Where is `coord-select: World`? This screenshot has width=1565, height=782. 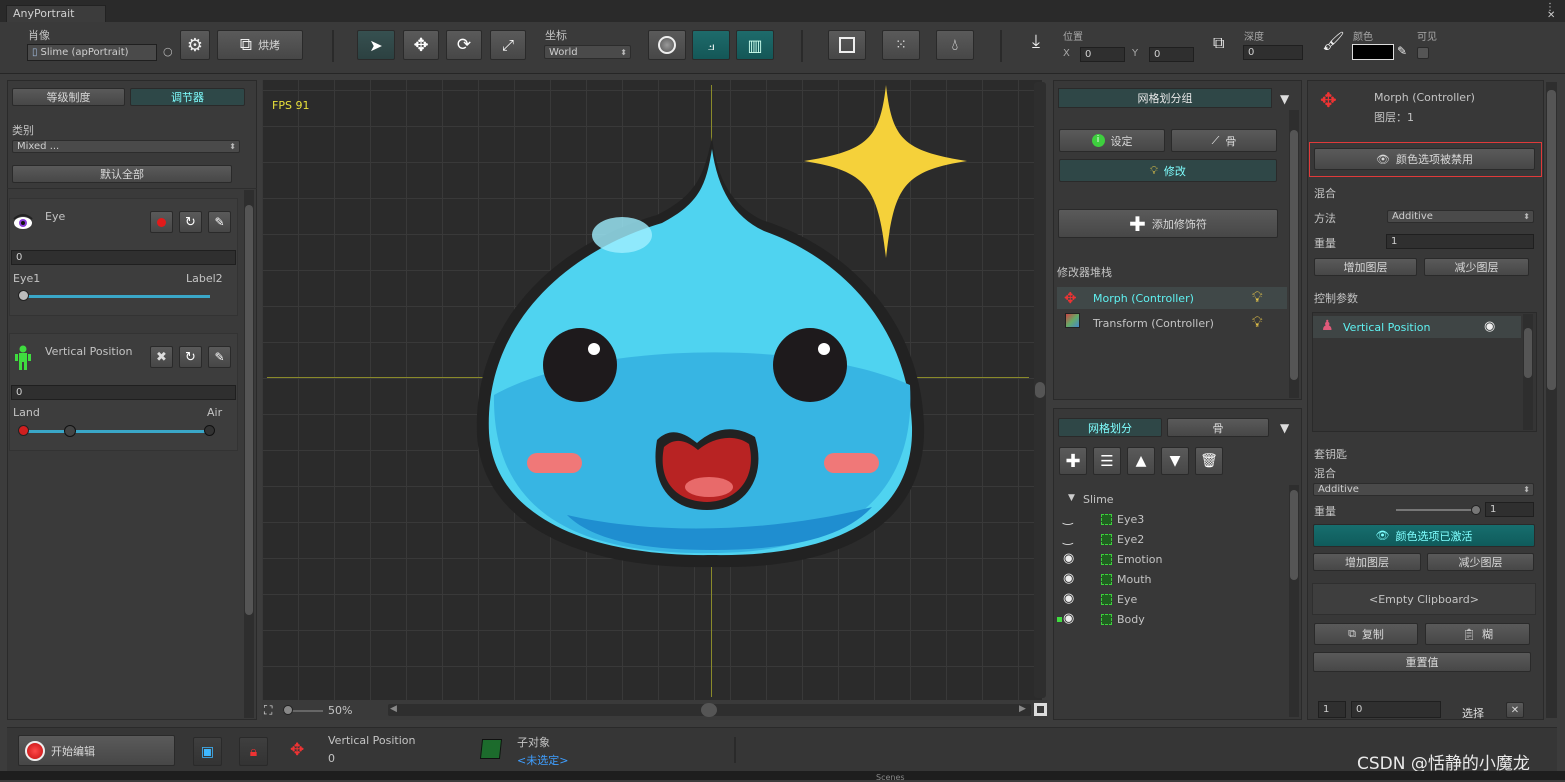
coord-select: World is located at coordinates (587, 52).